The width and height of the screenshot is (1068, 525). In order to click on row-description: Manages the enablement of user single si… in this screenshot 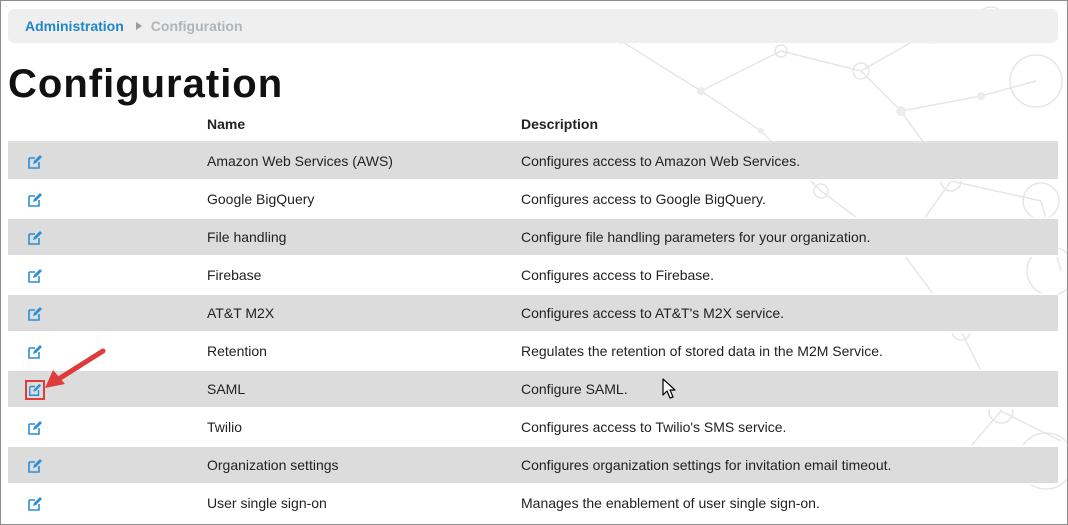, I will do `click(670, 503)`.